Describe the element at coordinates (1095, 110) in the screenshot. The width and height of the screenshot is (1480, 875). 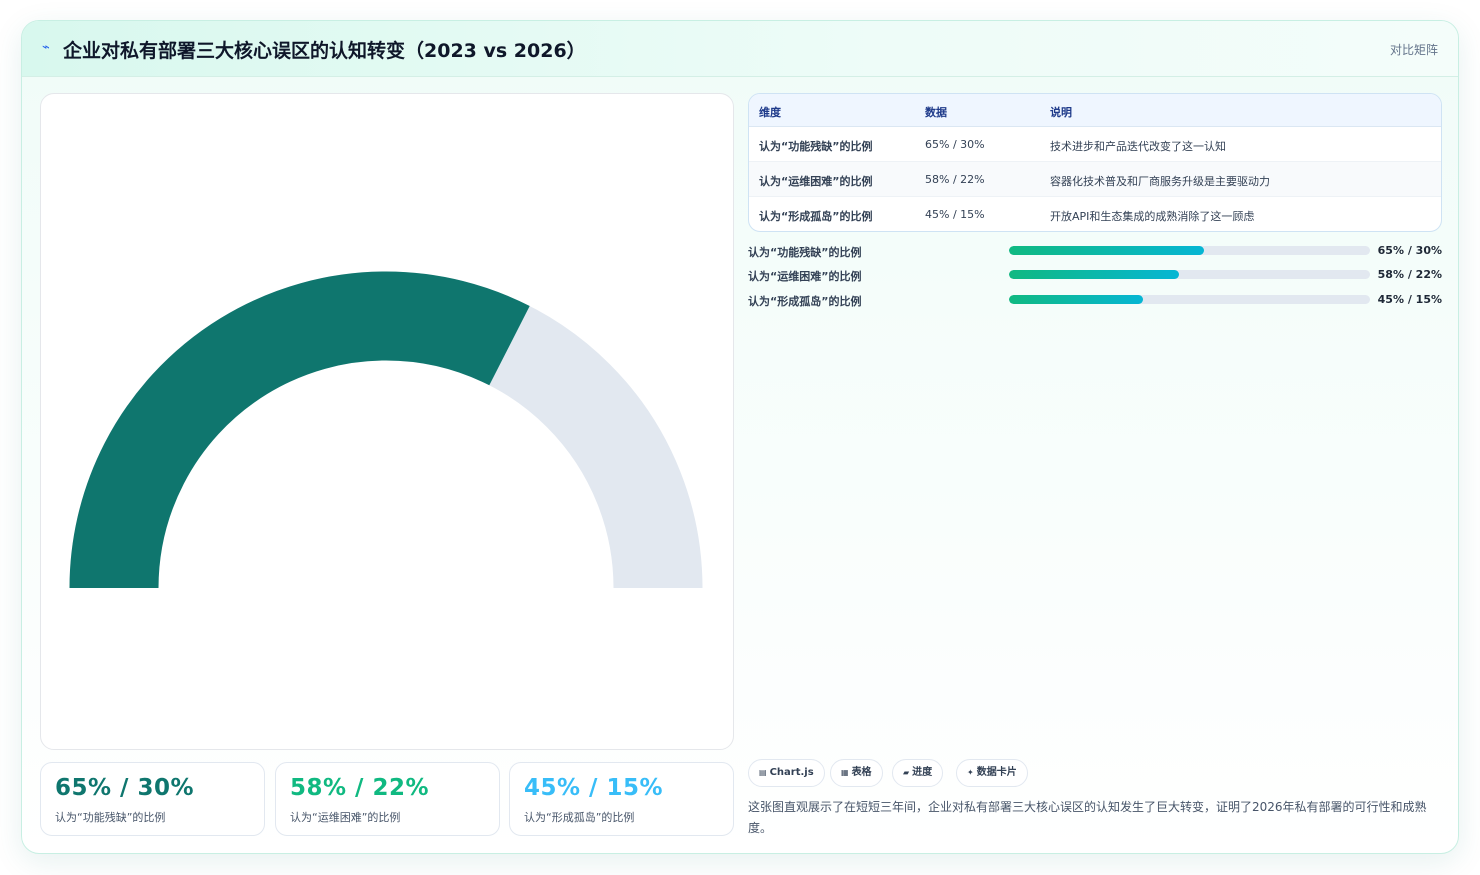
I see `table-header: 维度 数据 说明` at that location.